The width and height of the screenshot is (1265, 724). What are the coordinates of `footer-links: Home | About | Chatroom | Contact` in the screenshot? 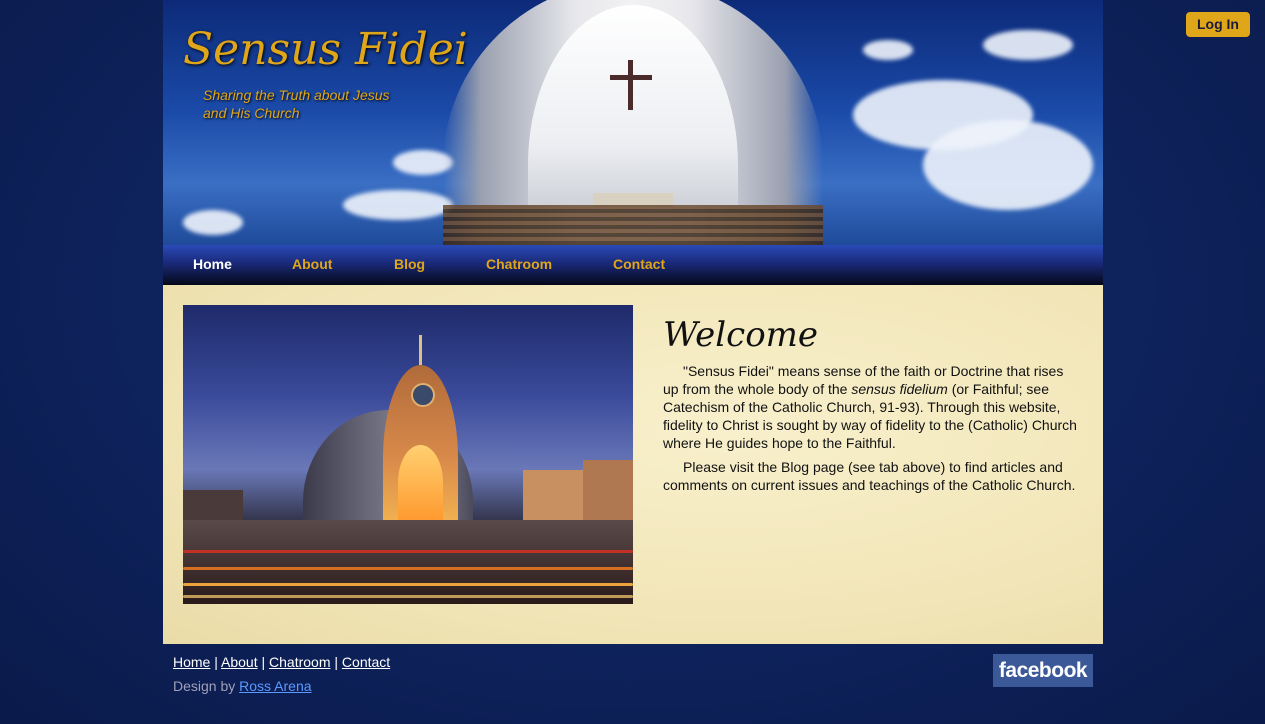 It's located at (282, 662).